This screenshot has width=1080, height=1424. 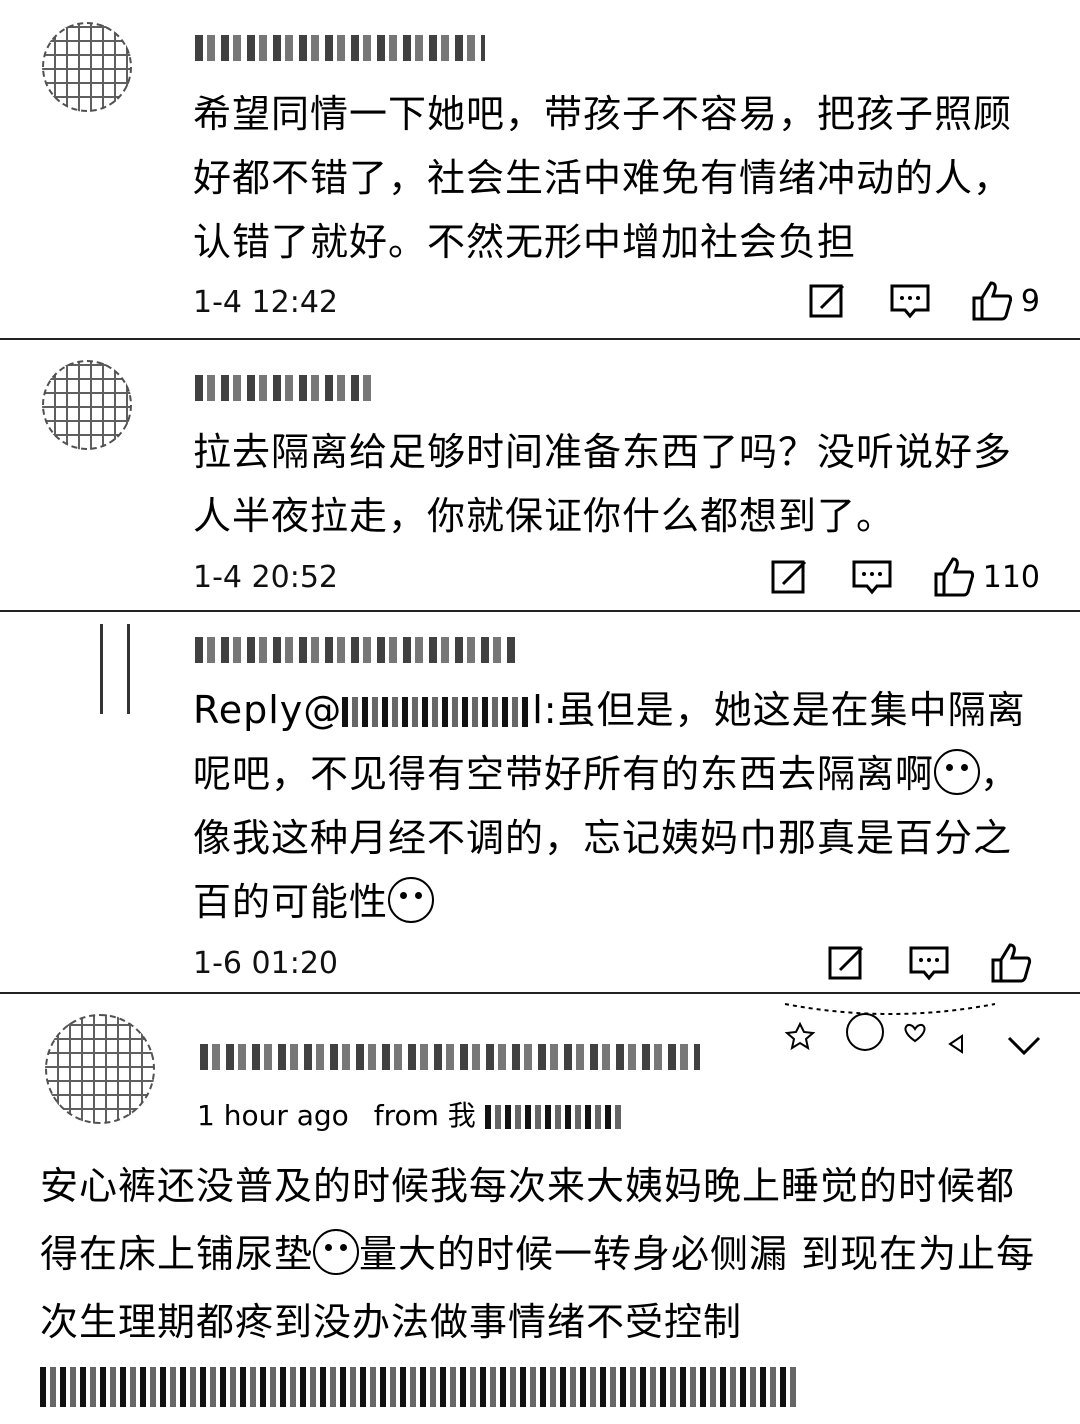 I want to click on decoration-banner-icon, so click(x=890, y=1028).